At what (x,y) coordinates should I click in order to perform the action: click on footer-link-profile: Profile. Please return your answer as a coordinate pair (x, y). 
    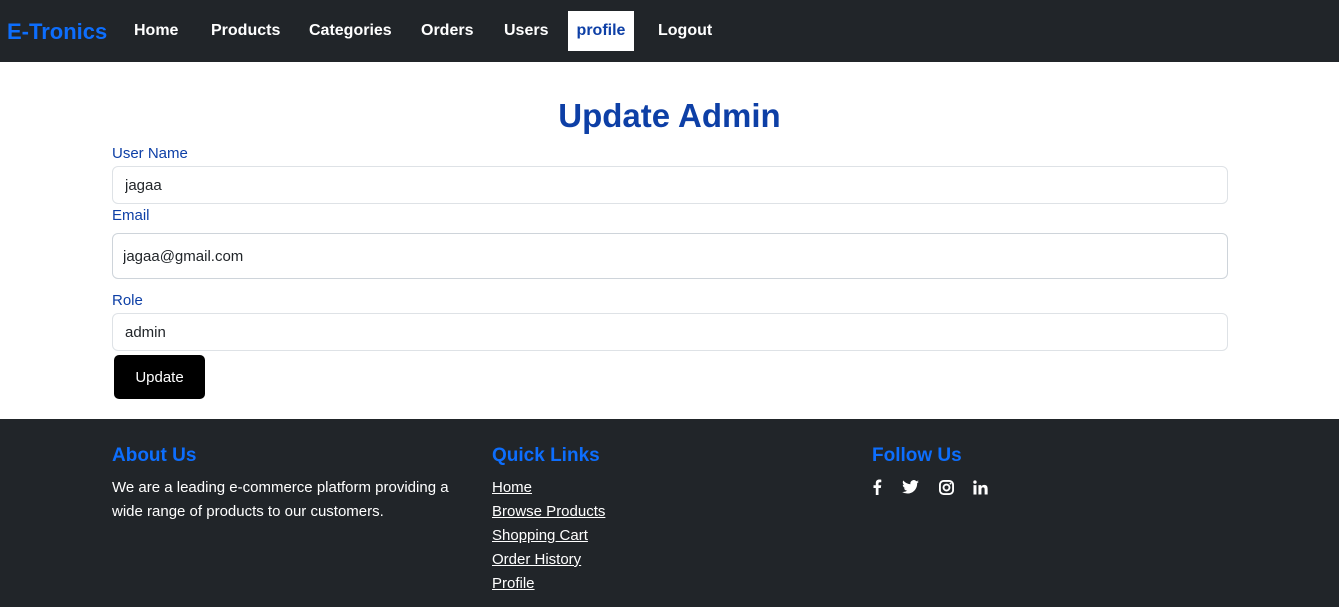
    Looking at the image, I should click on (513, 584).